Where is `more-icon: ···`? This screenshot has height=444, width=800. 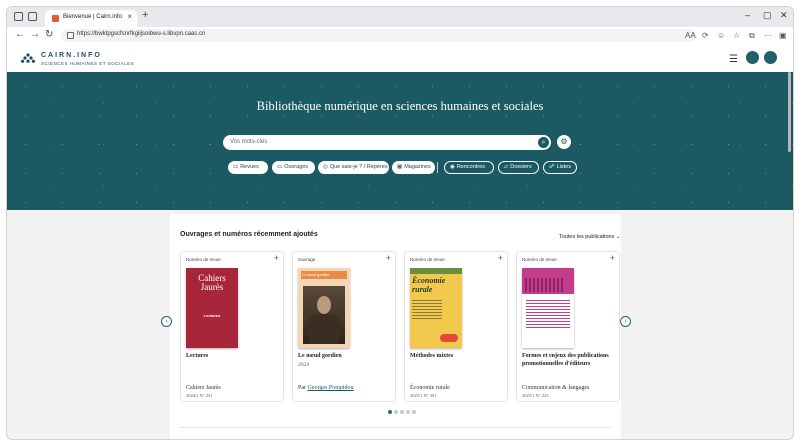
more-icon: ··· is located at coordinates (768, 35).